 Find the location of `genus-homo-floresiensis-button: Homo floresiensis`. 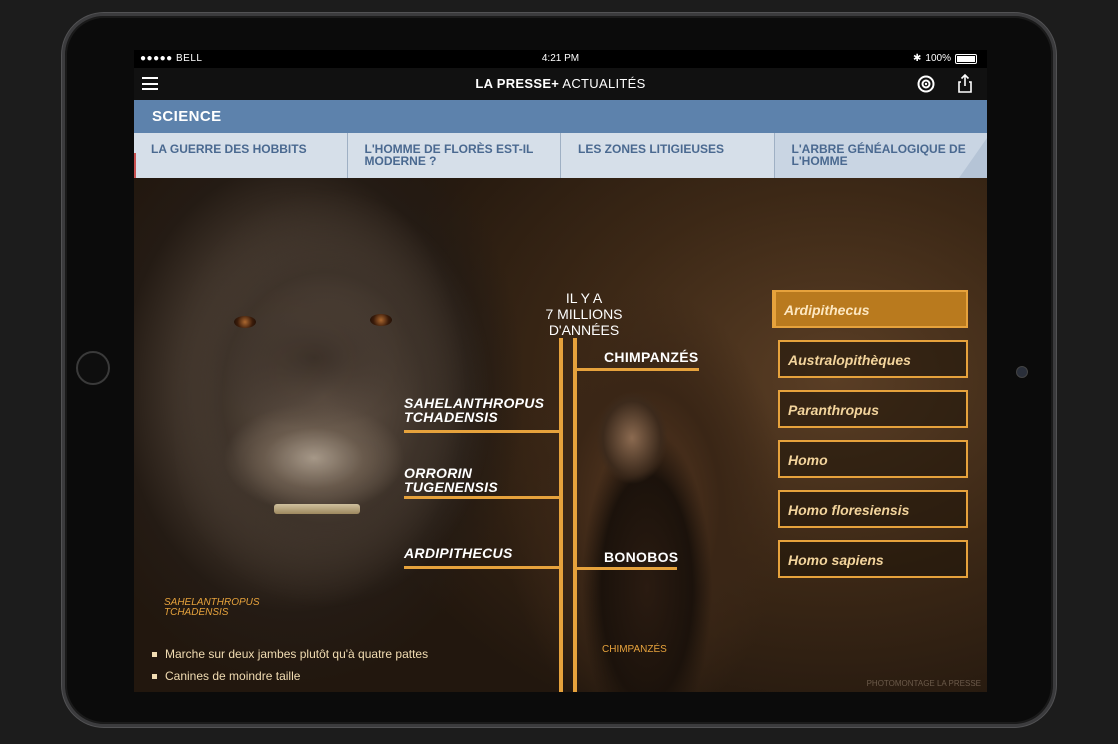

genus-homo-floresiensis-button: Homo floresiensis is located at coordinates (873, 509).